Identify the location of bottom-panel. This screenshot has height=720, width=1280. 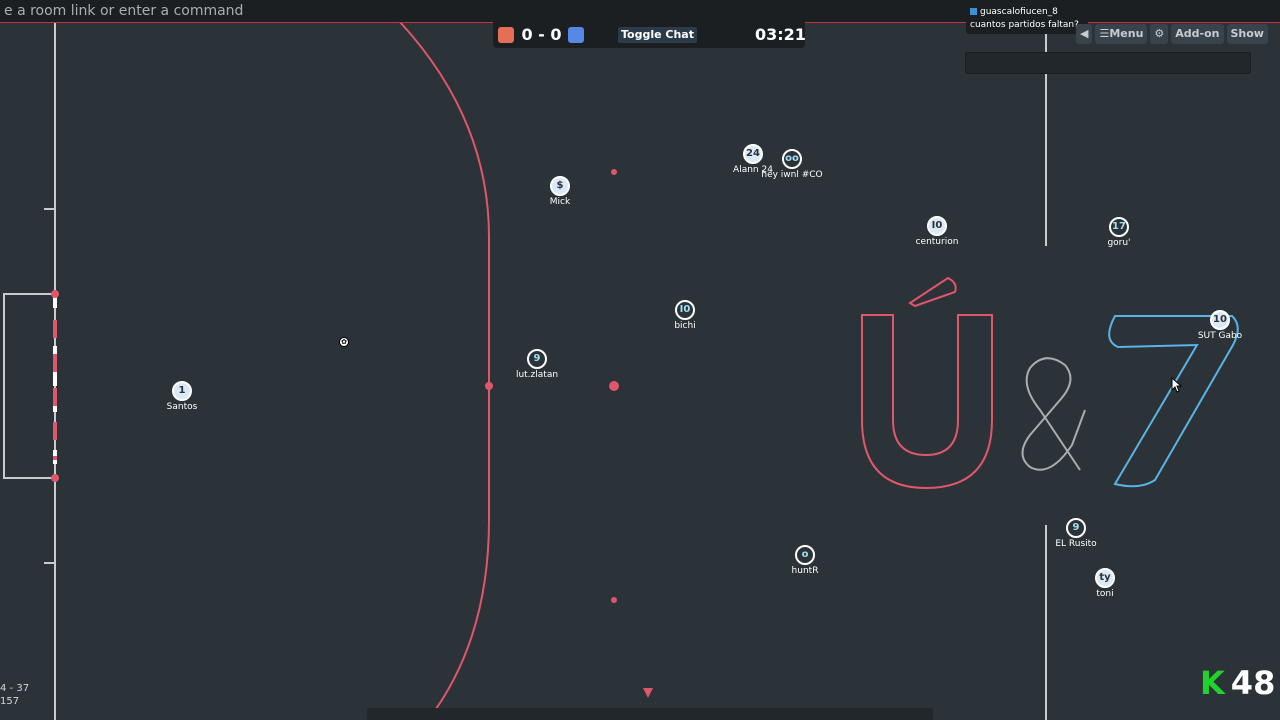
(650, 714).